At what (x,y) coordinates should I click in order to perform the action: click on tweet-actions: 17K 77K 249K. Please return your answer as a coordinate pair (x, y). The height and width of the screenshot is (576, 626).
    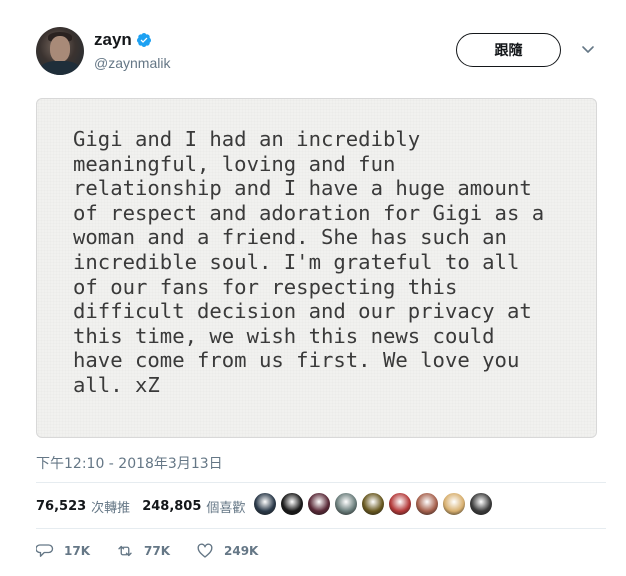
    Looking at the image, I should click on (160, 551).